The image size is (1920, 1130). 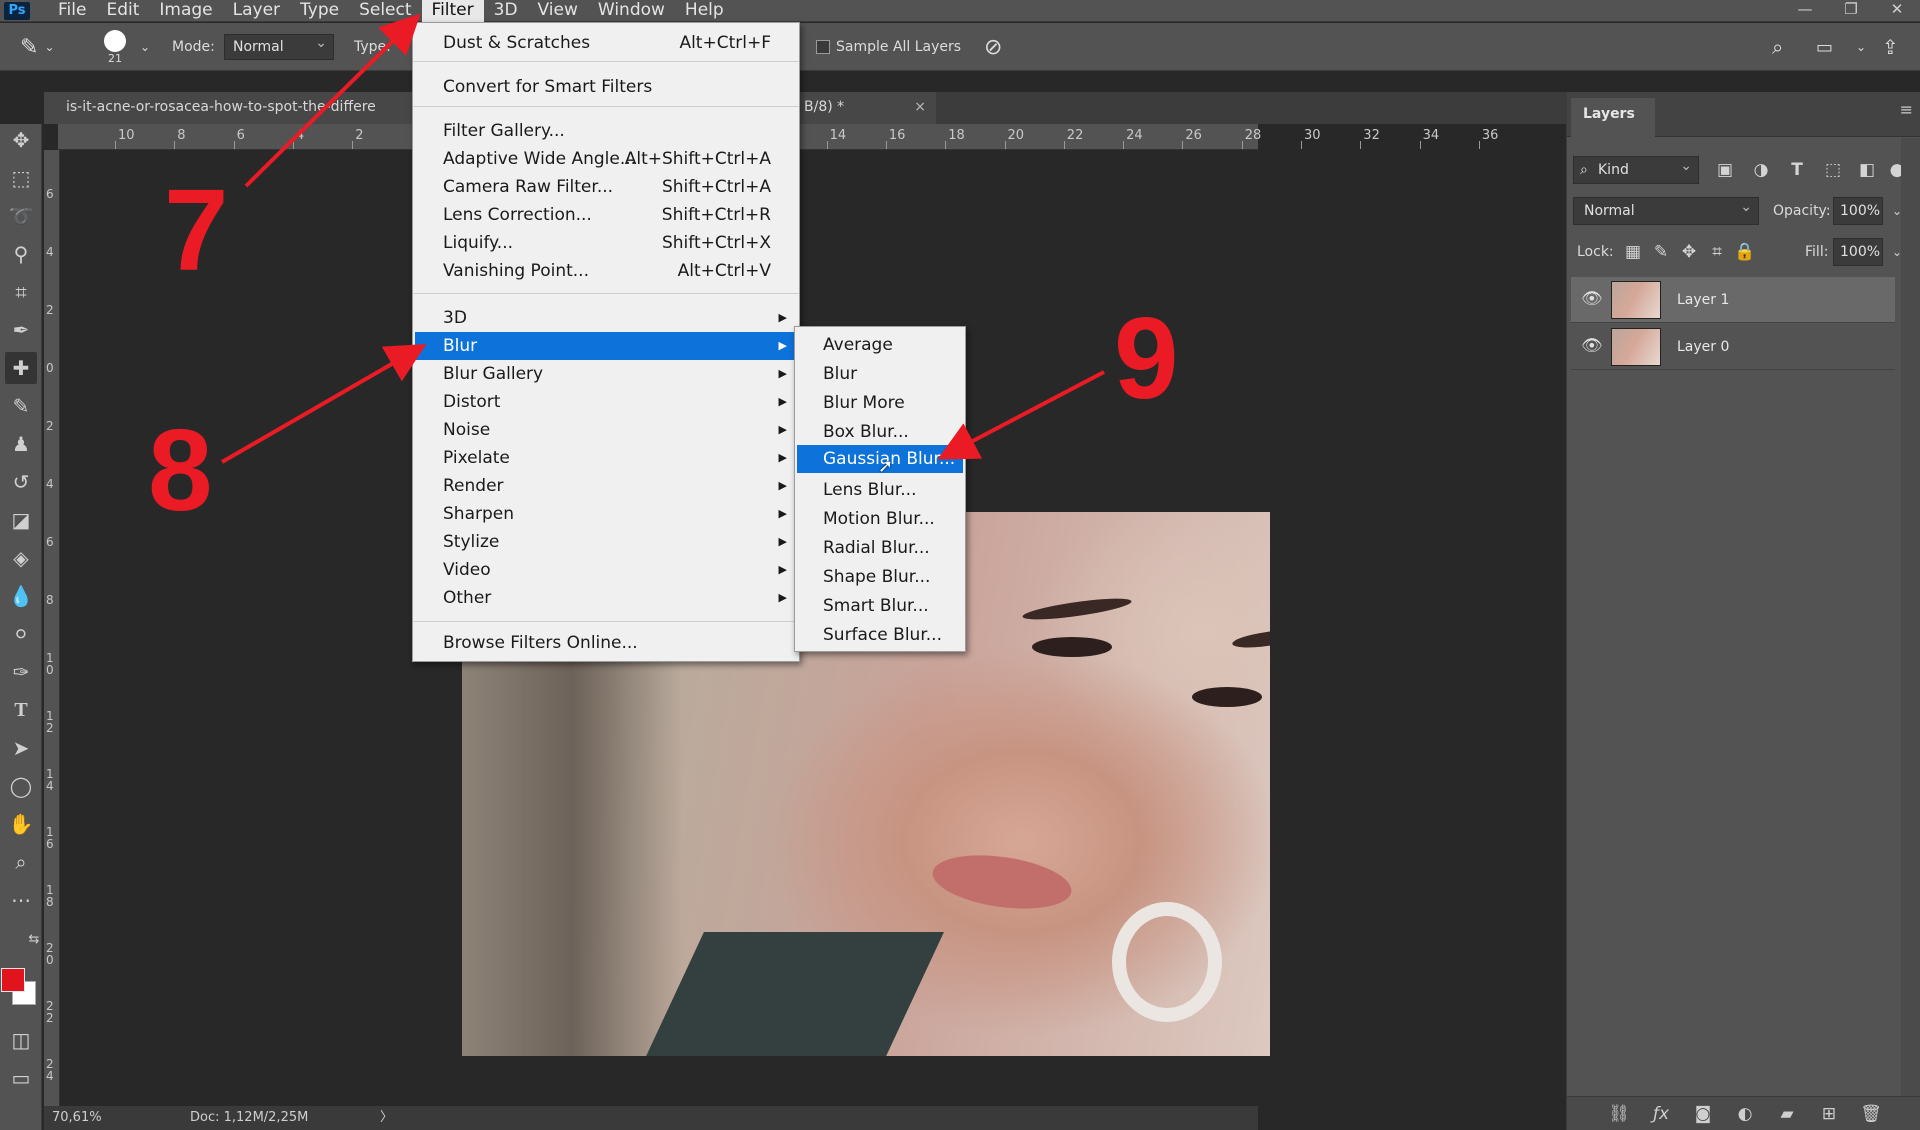 I want to click on close-button: ✕, so click(x=1897, y=11).